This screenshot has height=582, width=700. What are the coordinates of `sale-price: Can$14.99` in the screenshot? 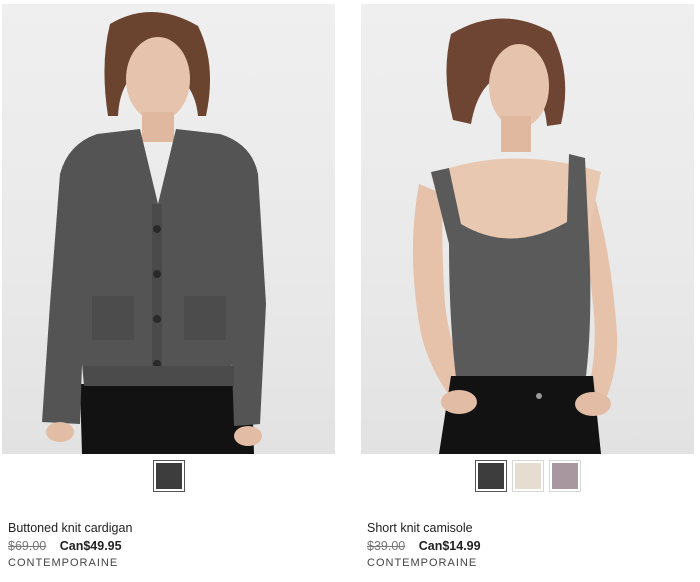 It's located at (449, 546).